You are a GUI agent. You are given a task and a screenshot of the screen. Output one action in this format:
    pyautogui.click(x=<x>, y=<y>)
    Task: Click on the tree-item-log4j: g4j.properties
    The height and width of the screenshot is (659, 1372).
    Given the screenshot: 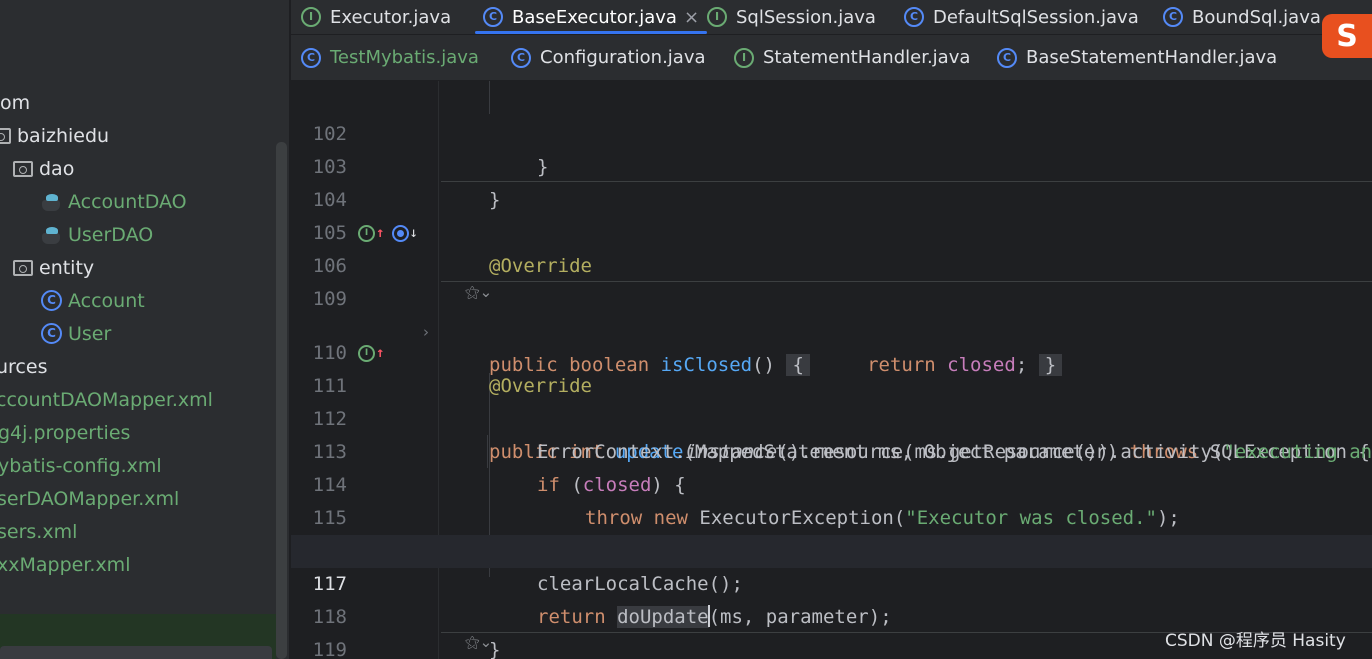 What is the action you would take?
    pyautogui.click(x=137, y=432)
    